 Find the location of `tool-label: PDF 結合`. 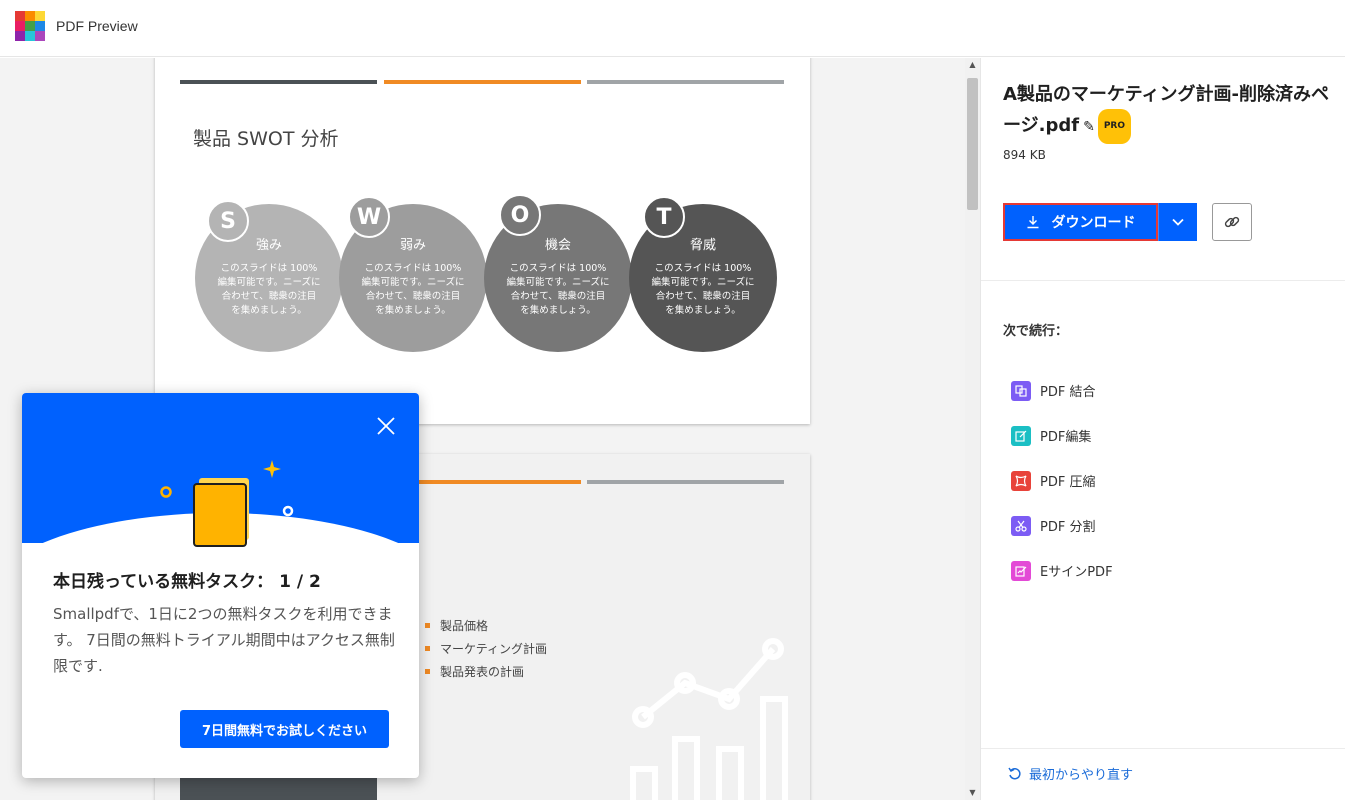

tool-label: PDF 結合 is located at coordinates (1068, 392).